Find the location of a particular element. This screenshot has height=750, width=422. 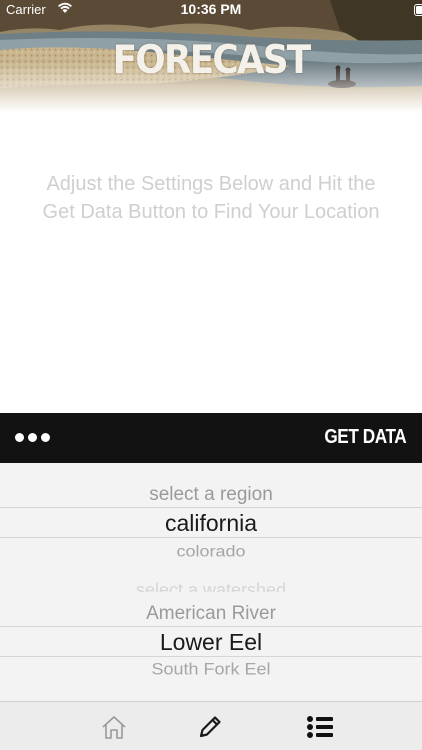

watershed-option-selected: Lower Eel is located at coordinates (211, 642).